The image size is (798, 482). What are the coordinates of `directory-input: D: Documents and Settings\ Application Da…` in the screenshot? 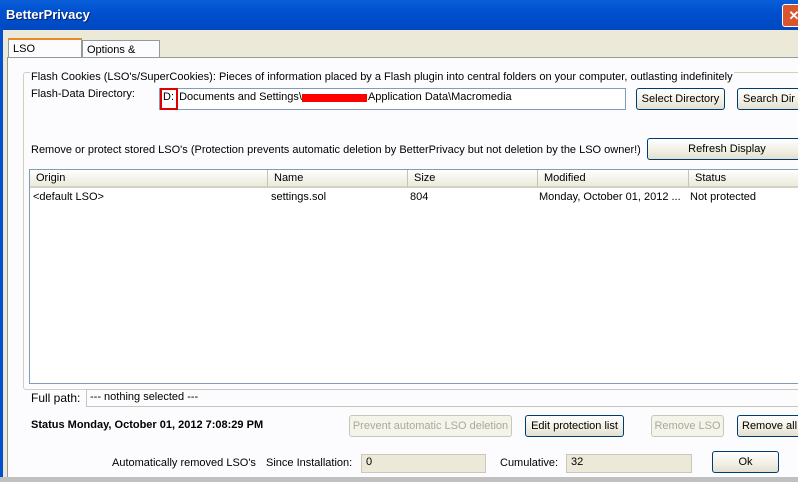 It's located at (392, 99).